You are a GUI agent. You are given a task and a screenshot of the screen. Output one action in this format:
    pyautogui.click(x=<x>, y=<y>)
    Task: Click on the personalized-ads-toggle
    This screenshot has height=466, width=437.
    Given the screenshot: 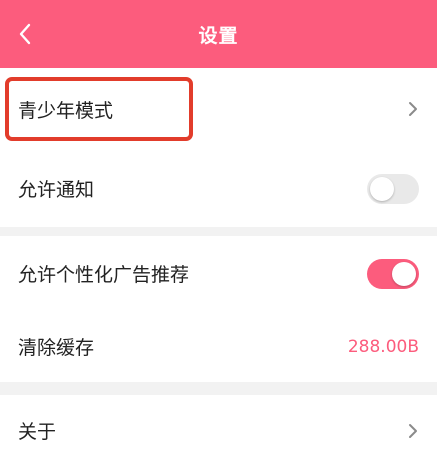 What is the action you would take?
    pyautogui.click(x=393, y=273)
    